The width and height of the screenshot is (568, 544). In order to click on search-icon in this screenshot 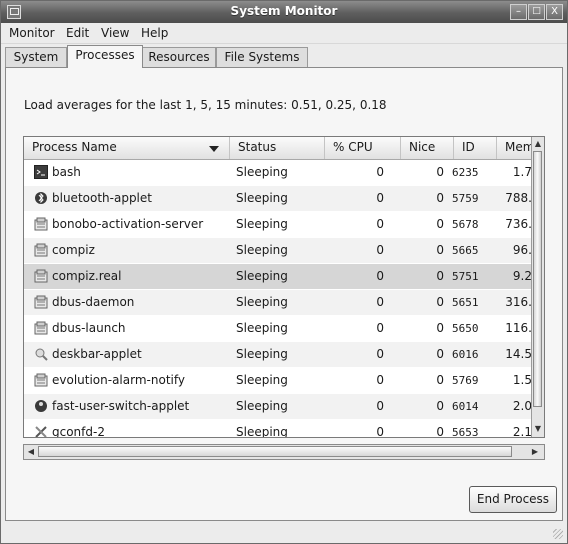, I will do `click(41, 354)`.